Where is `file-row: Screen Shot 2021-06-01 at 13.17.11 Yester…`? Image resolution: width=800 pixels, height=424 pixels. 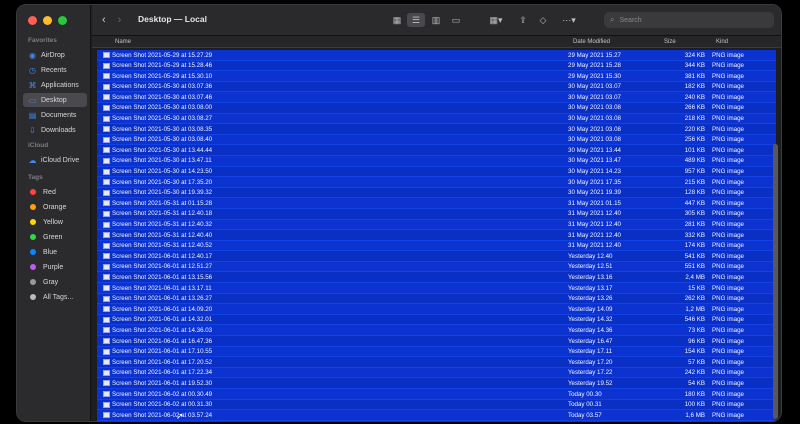 file-row: Screen Shot 2021-06-01 at 13.17.11 Yester… is located at coordinates (436, 288).